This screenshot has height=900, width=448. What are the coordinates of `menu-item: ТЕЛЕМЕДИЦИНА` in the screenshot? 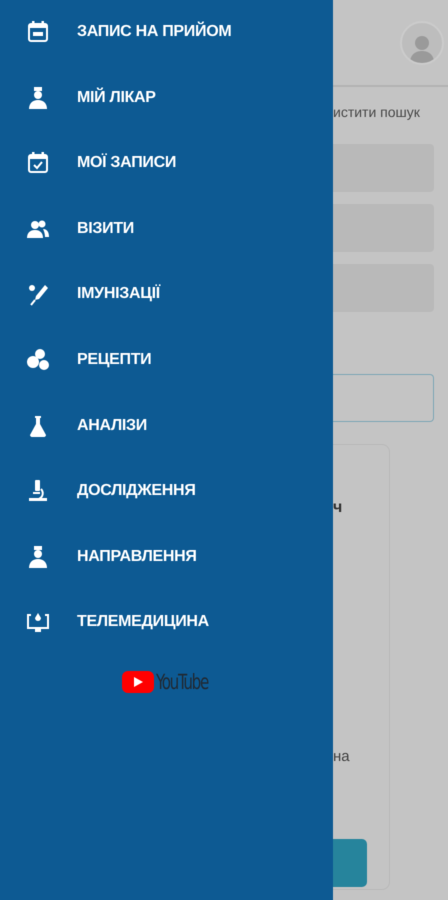 It's located at (166, 622).